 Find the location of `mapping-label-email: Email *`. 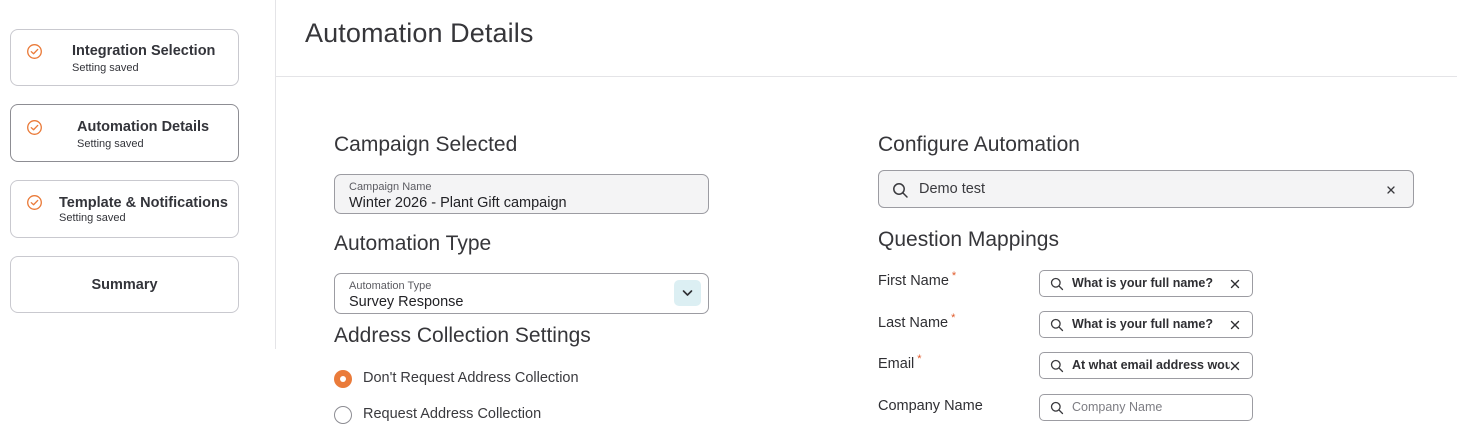

mapping-label-email: Email * is located at coordinates (900, 362).